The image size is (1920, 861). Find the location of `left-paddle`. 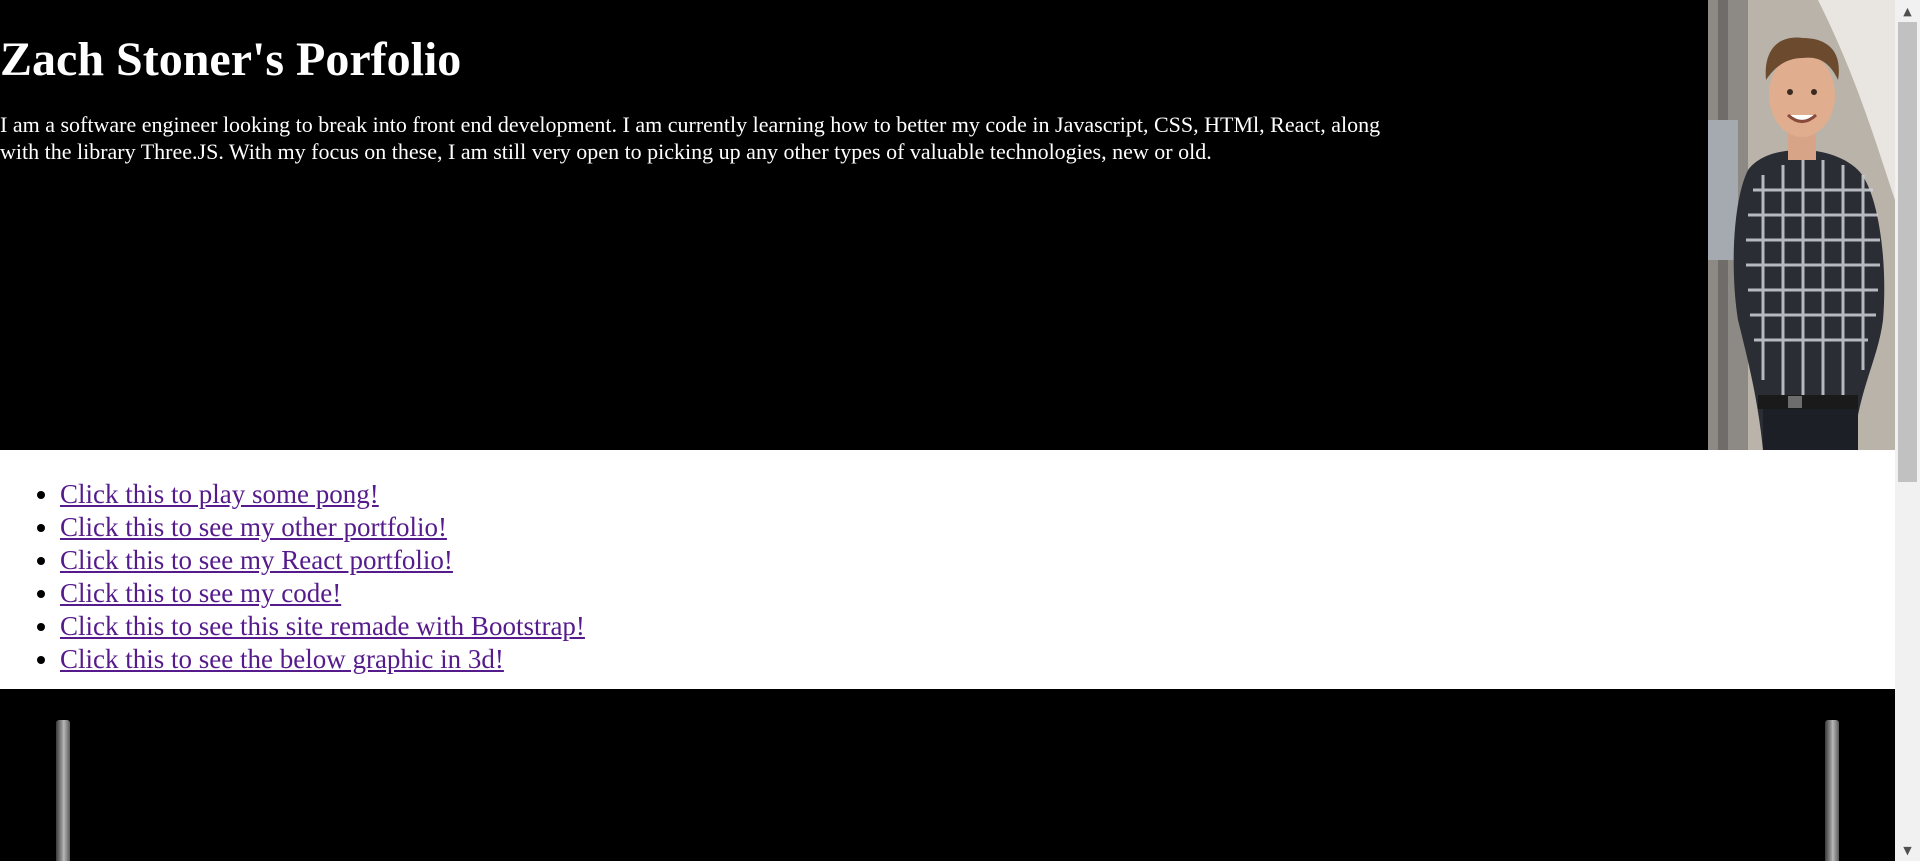

left-paddle is located at coordinates (63, 790).